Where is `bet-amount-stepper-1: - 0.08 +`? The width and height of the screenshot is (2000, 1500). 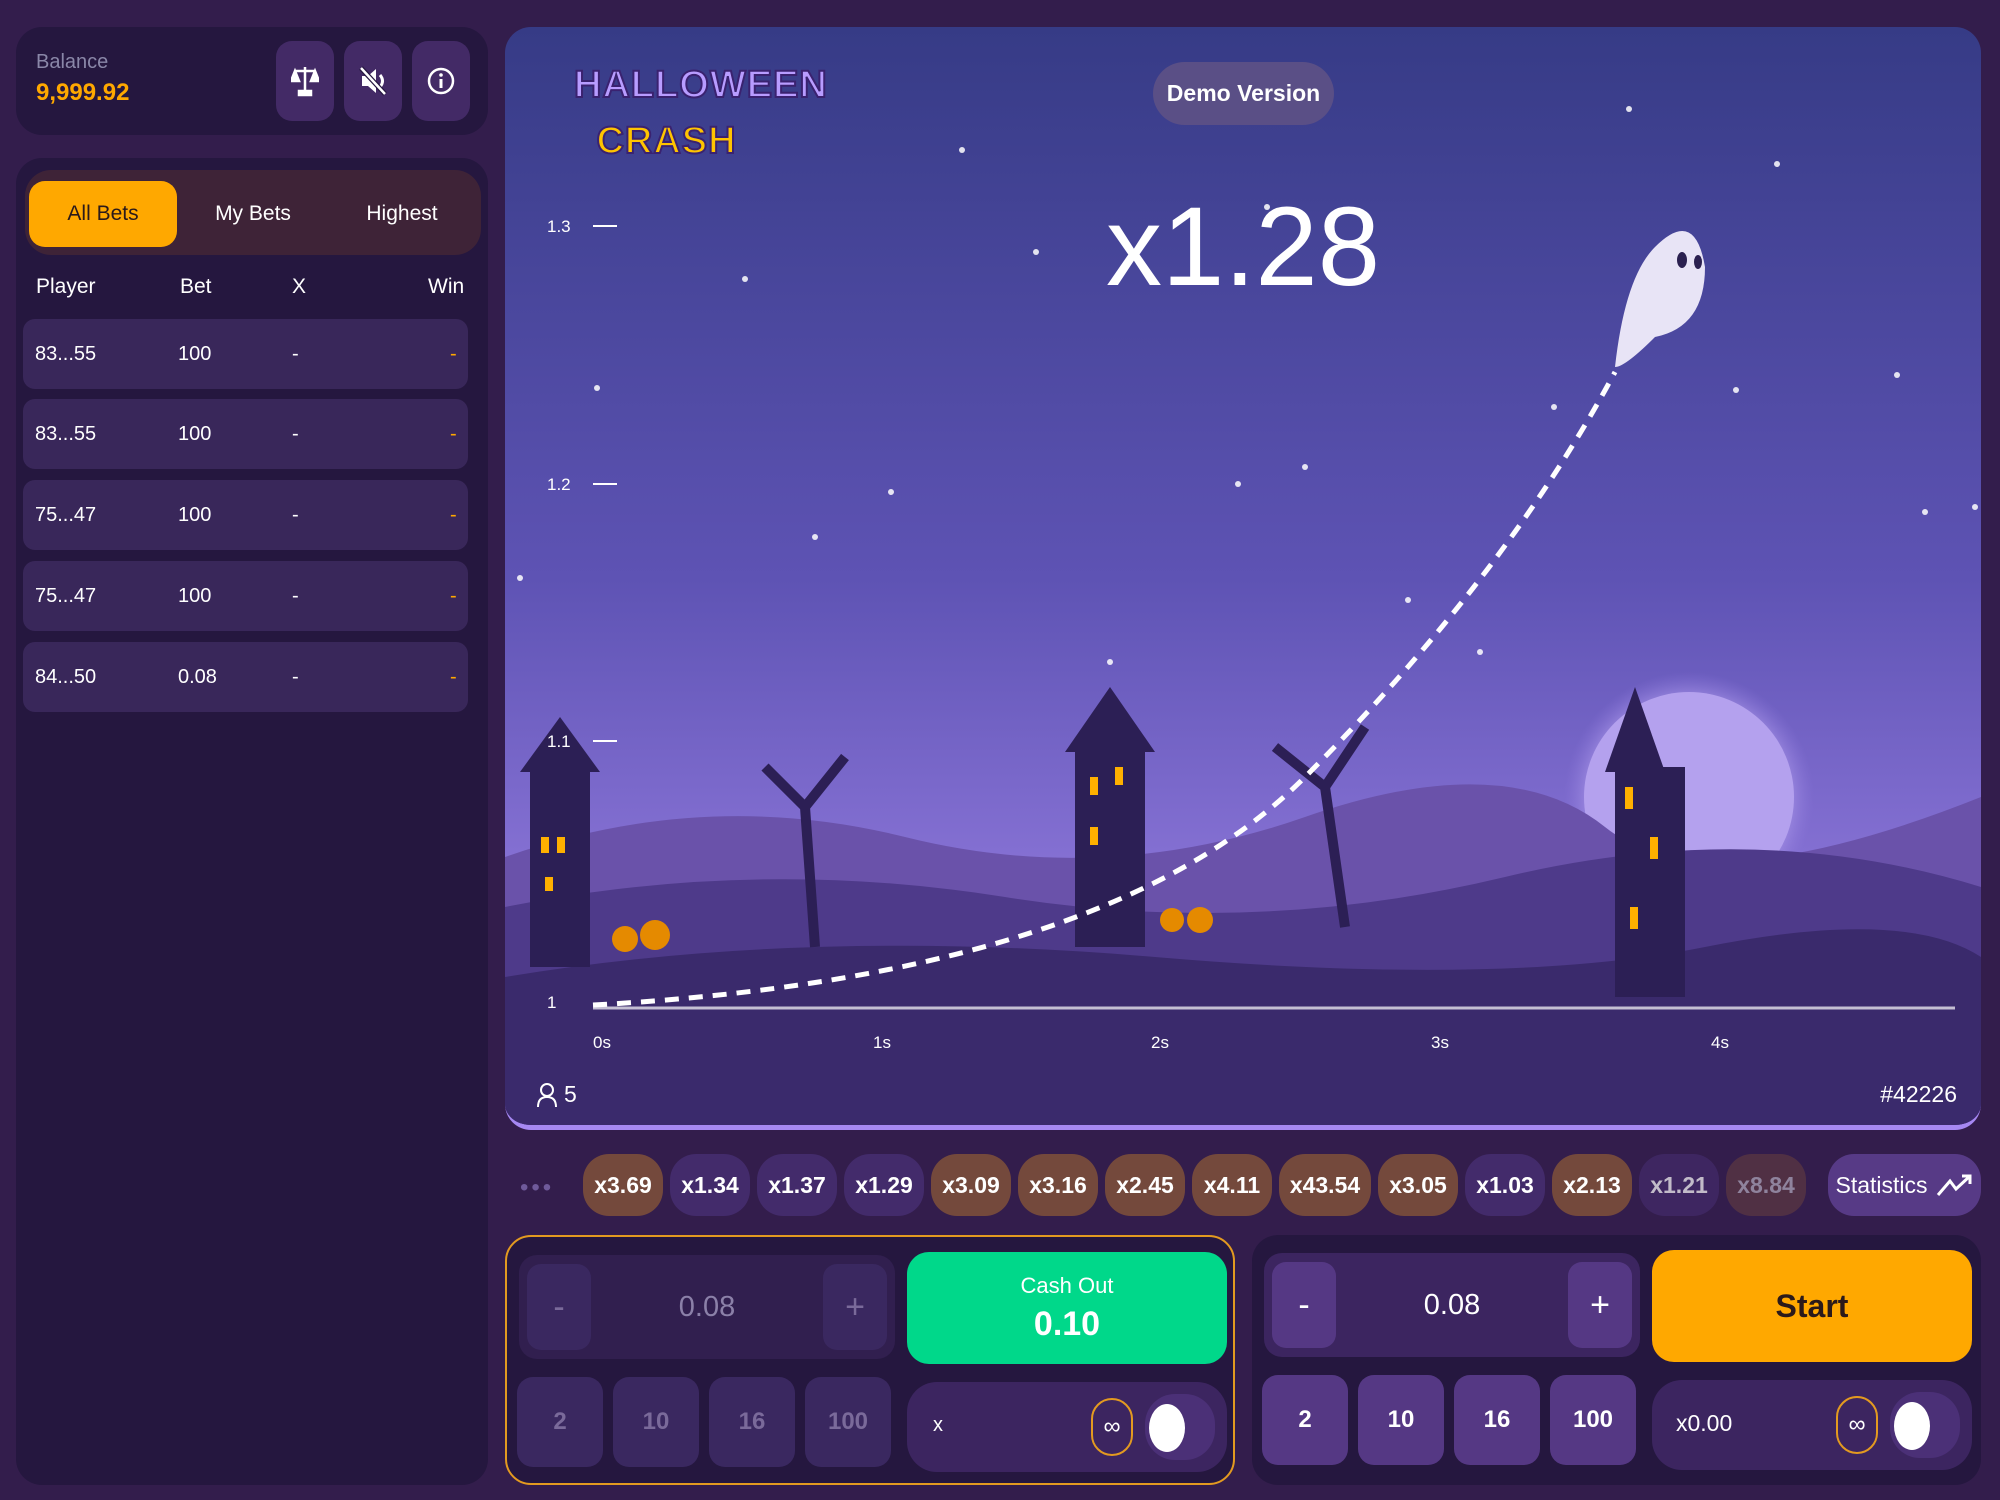
bet-amount-stepper-1: - 0.08 + is located at coordinates (707, 1307).